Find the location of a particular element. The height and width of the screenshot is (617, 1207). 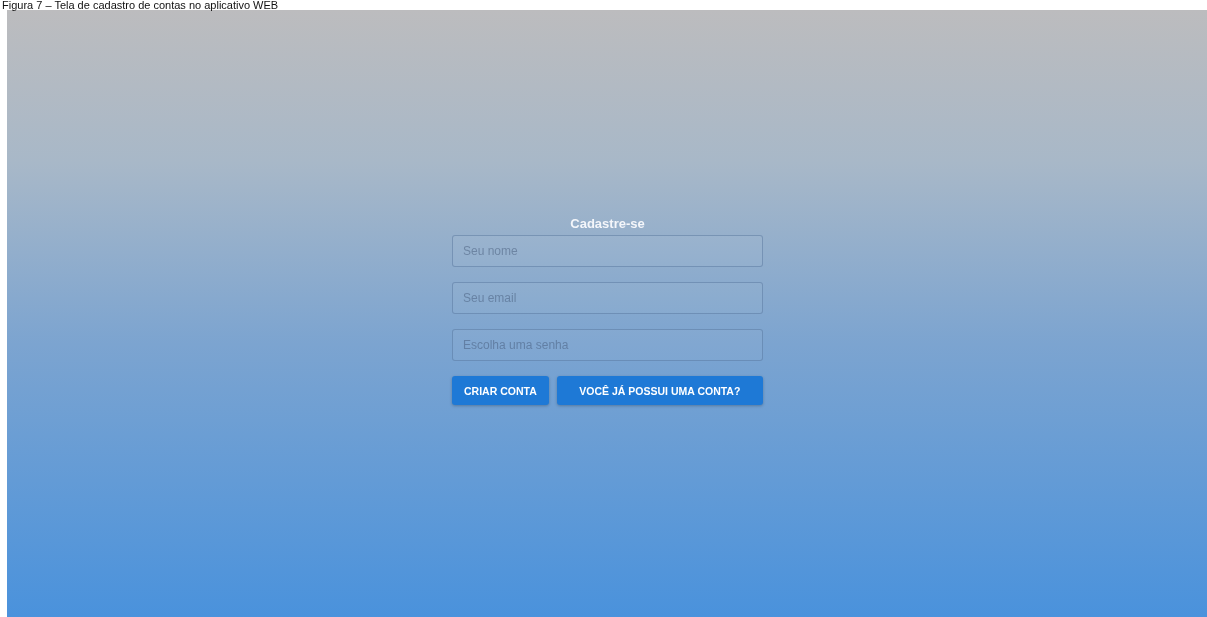

login-link-button: VOCÊ JÁ POSSUI UMA CONTA? is located at coordinates (659, 390).